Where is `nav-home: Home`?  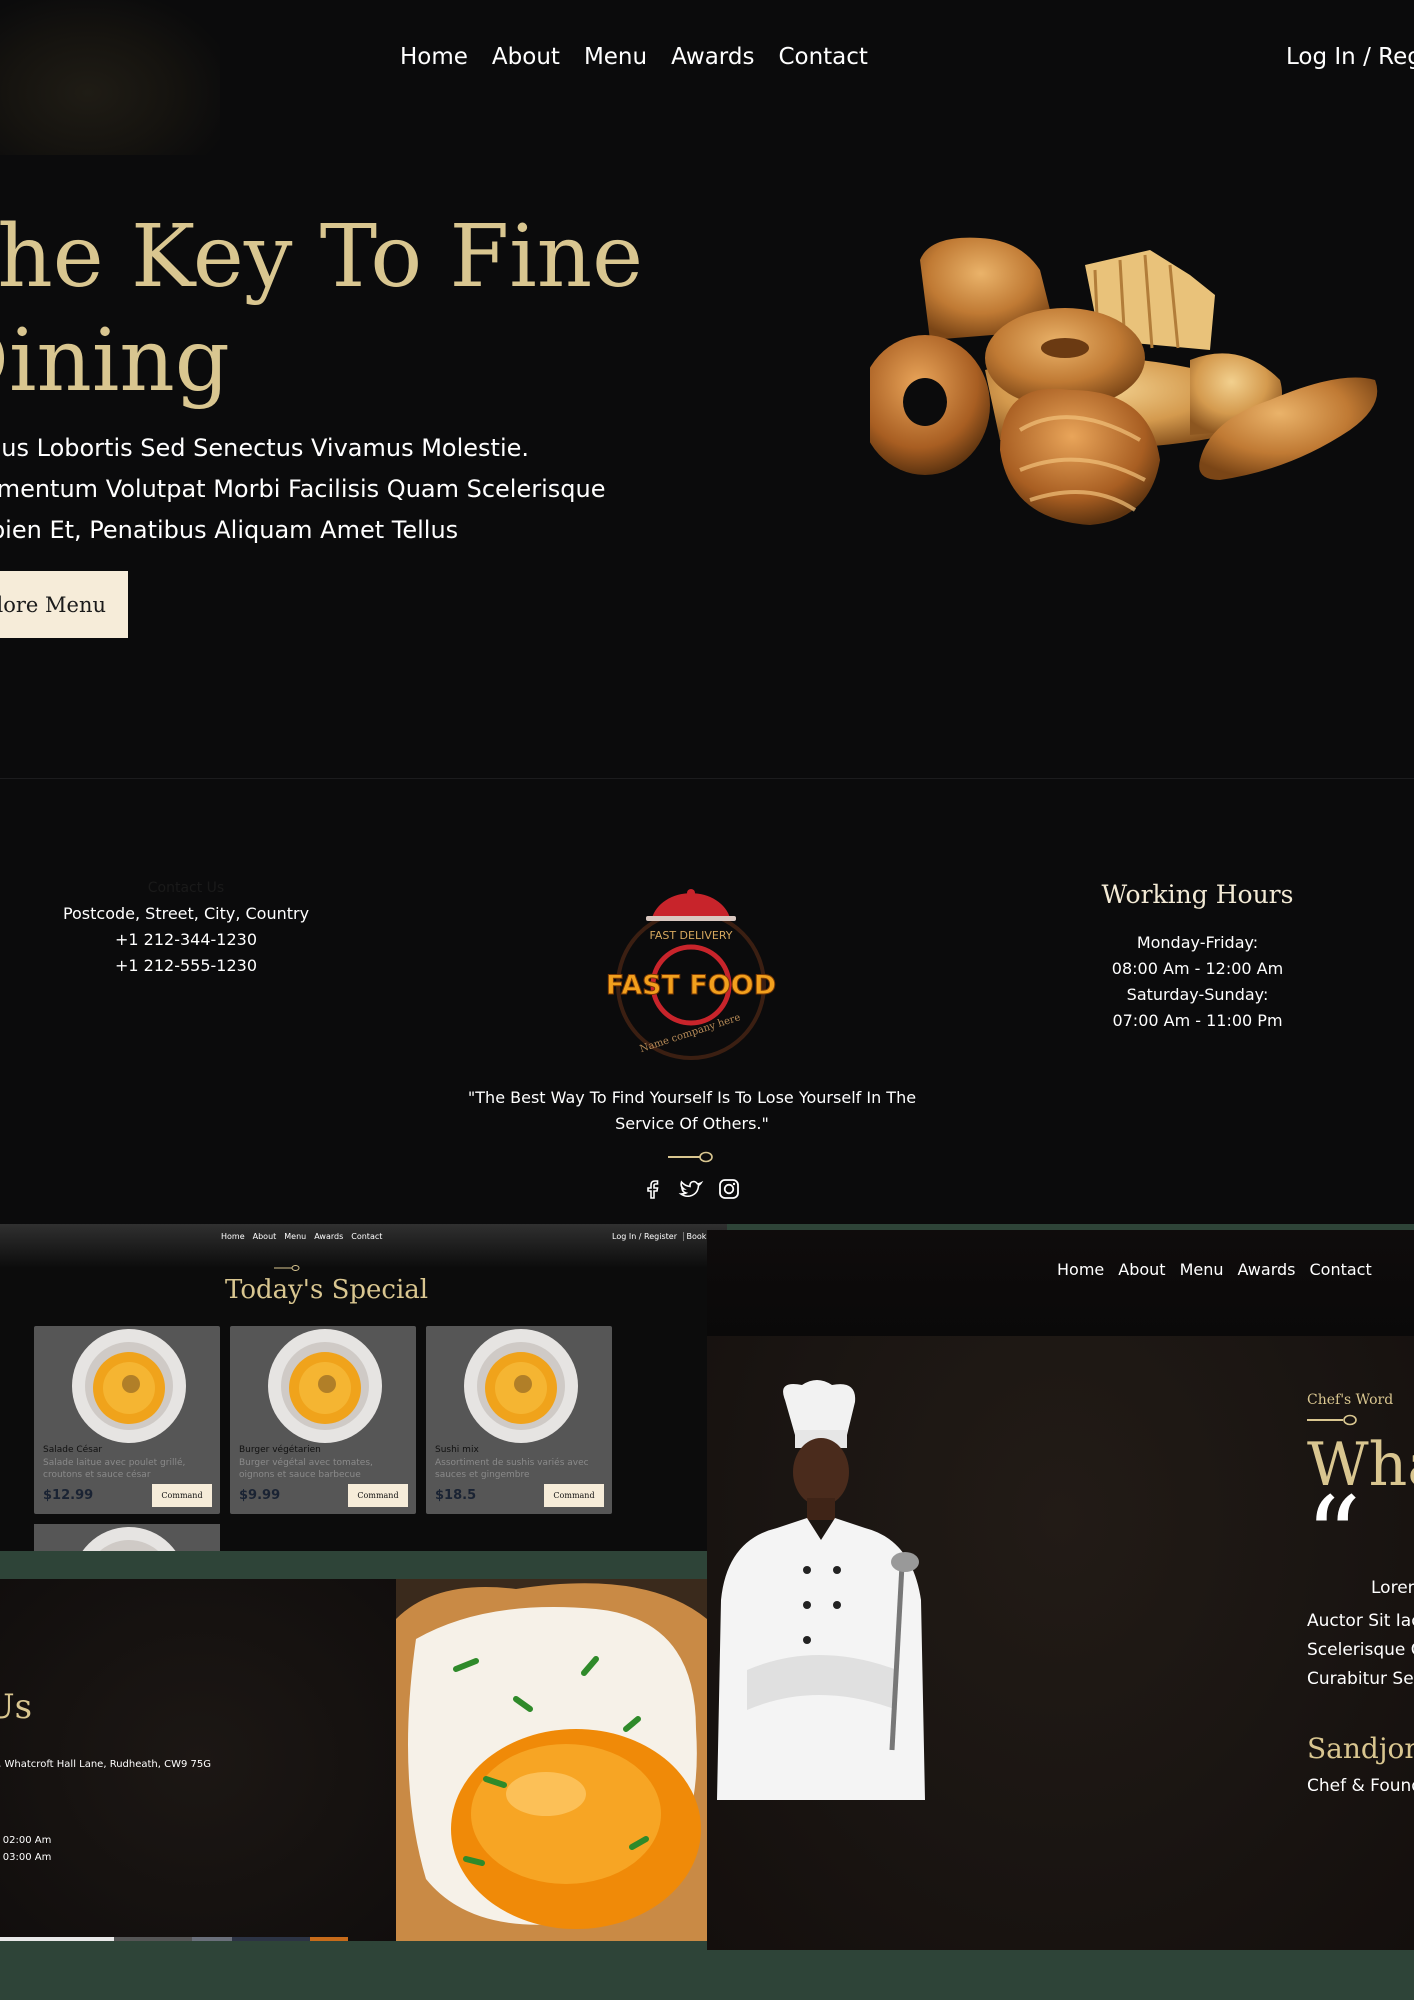
nav-home: Home is located at coordinates (434, 57).